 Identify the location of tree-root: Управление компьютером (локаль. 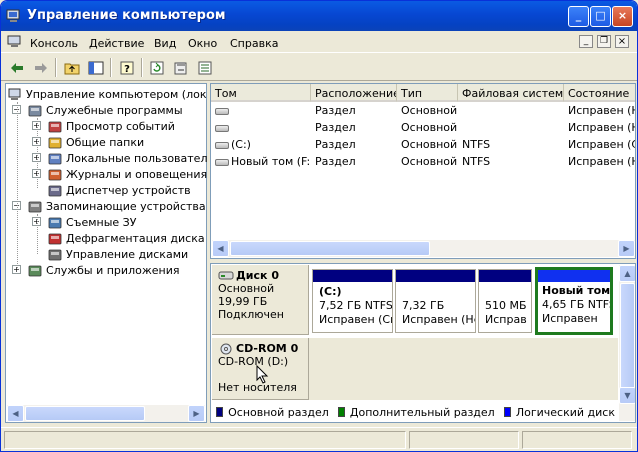
(117, 94).